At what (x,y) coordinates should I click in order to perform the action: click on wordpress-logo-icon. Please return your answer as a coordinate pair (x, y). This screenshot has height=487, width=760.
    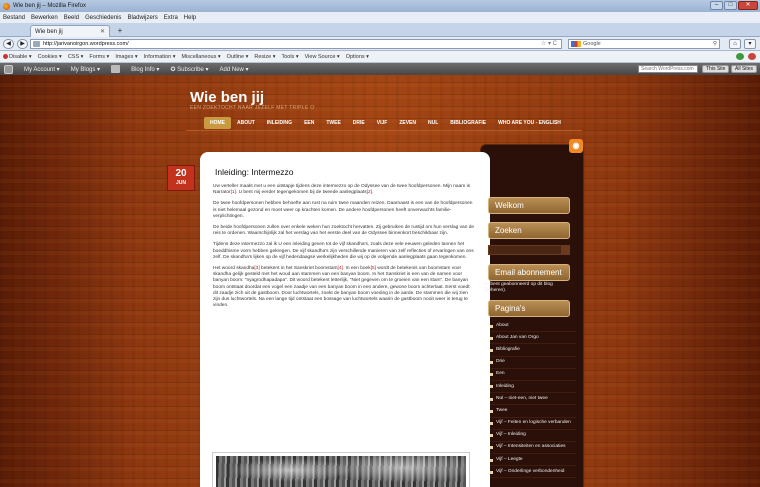
    Looking at the image, I should click on (8, 69).